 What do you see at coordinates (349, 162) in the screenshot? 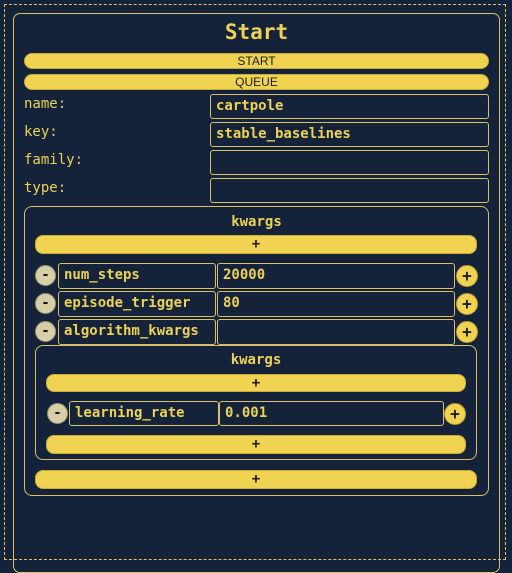
I see `family-field` at bounding box center [349, 162].